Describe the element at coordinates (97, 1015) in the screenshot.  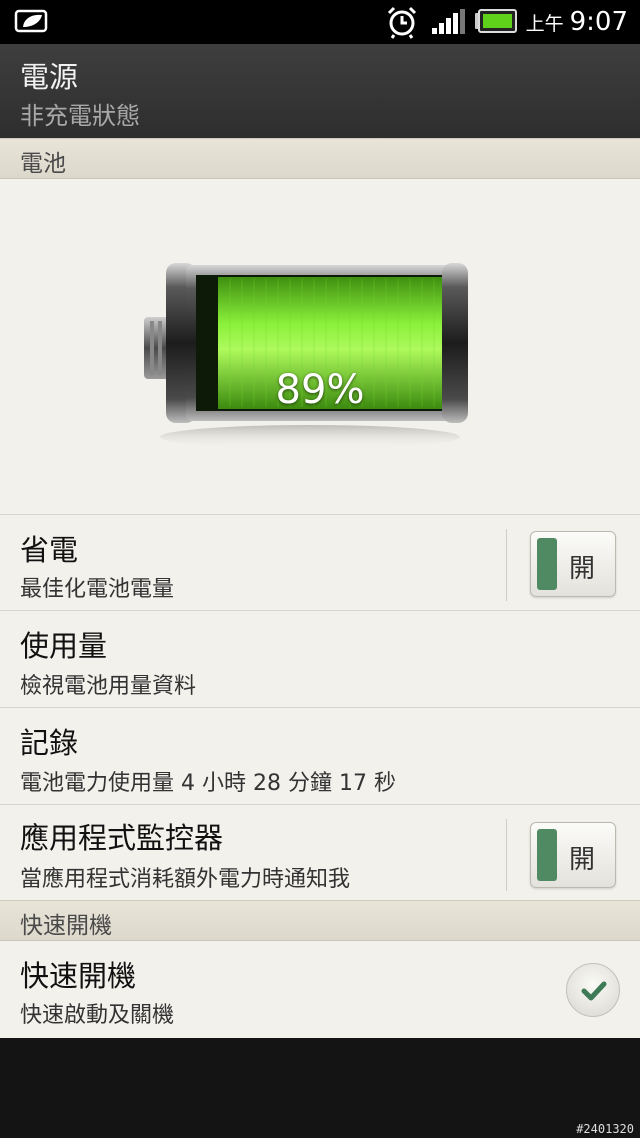
I see `row-subtitle: 快速啟動及關機` at that location.